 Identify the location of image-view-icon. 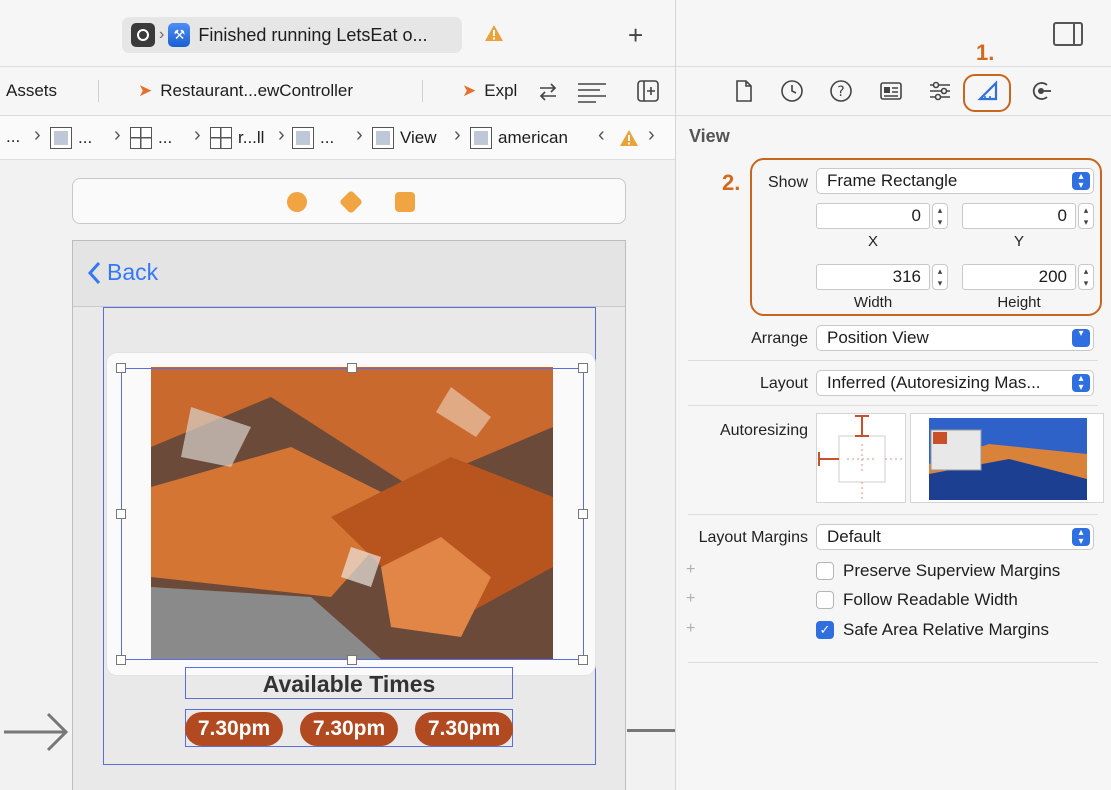
(481, 138).